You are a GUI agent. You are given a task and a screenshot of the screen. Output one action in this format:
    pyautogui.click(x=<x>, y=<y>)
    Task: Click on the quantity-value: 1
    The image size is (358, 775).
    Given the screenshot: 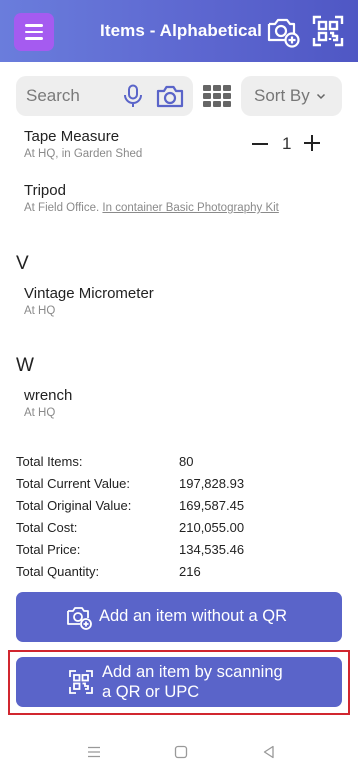 What is the action you would take?
    pyautogui.click(x=287, y=143)
    